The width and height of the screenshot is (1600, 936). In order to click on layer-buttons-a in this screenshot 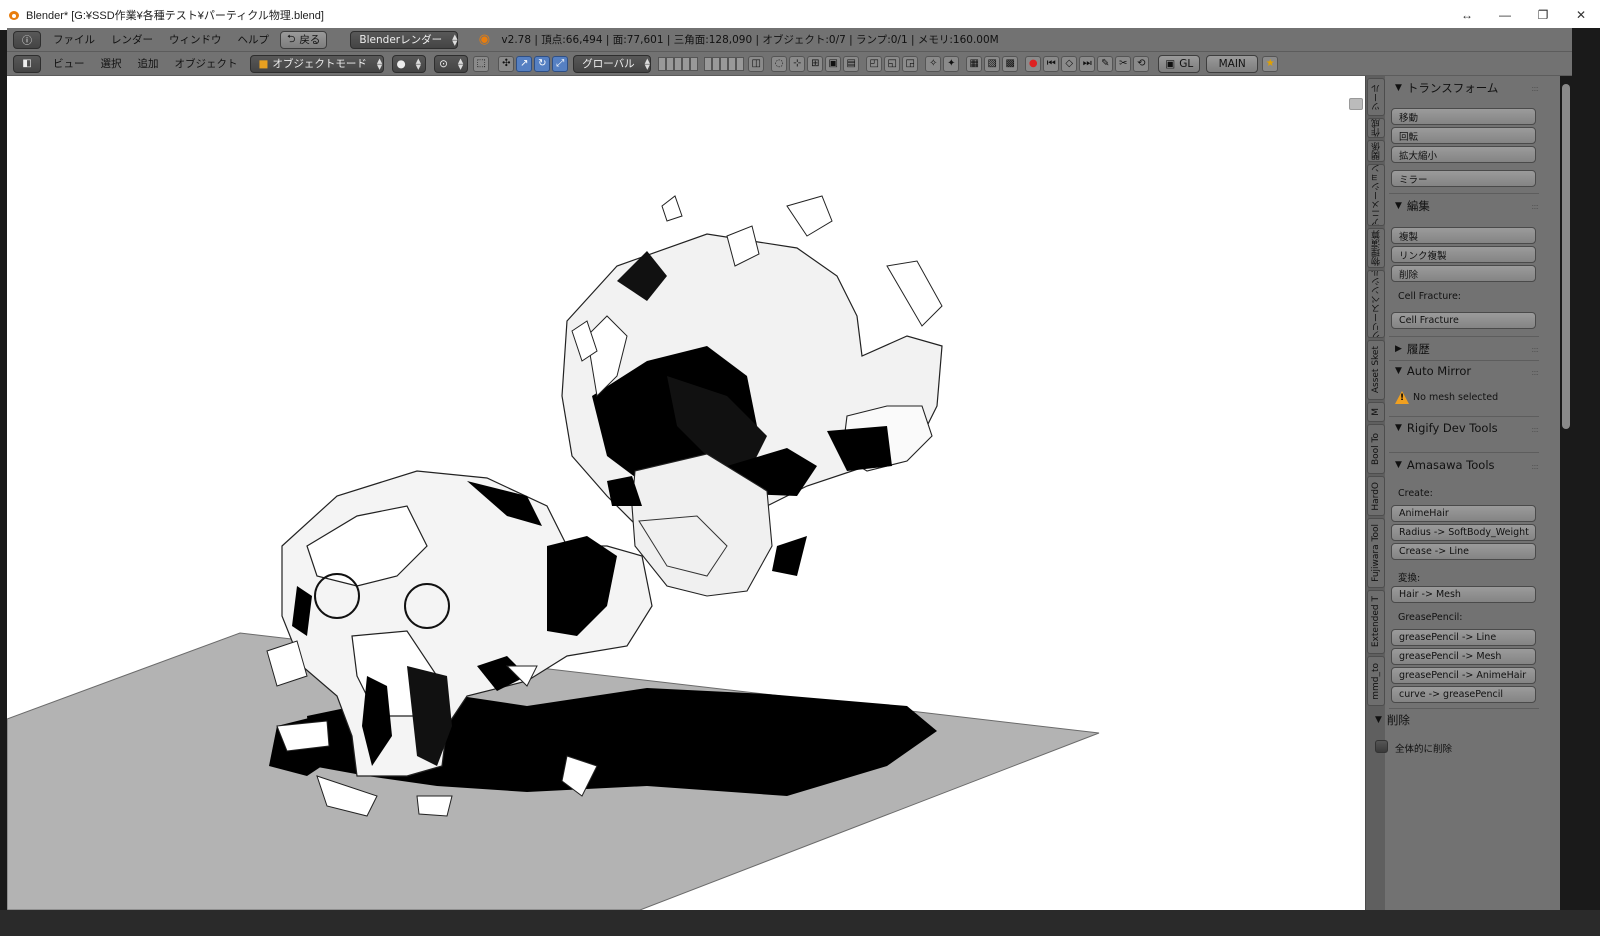, I will do `click(678, 63)`.